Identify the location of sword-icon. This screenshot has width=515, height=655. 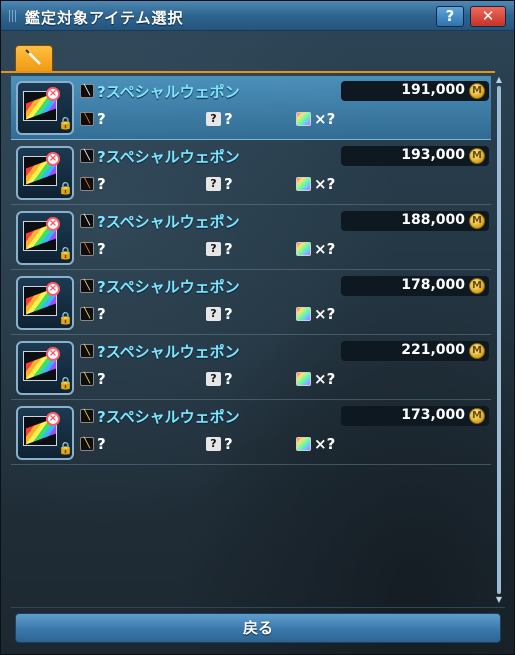
(33, 57).